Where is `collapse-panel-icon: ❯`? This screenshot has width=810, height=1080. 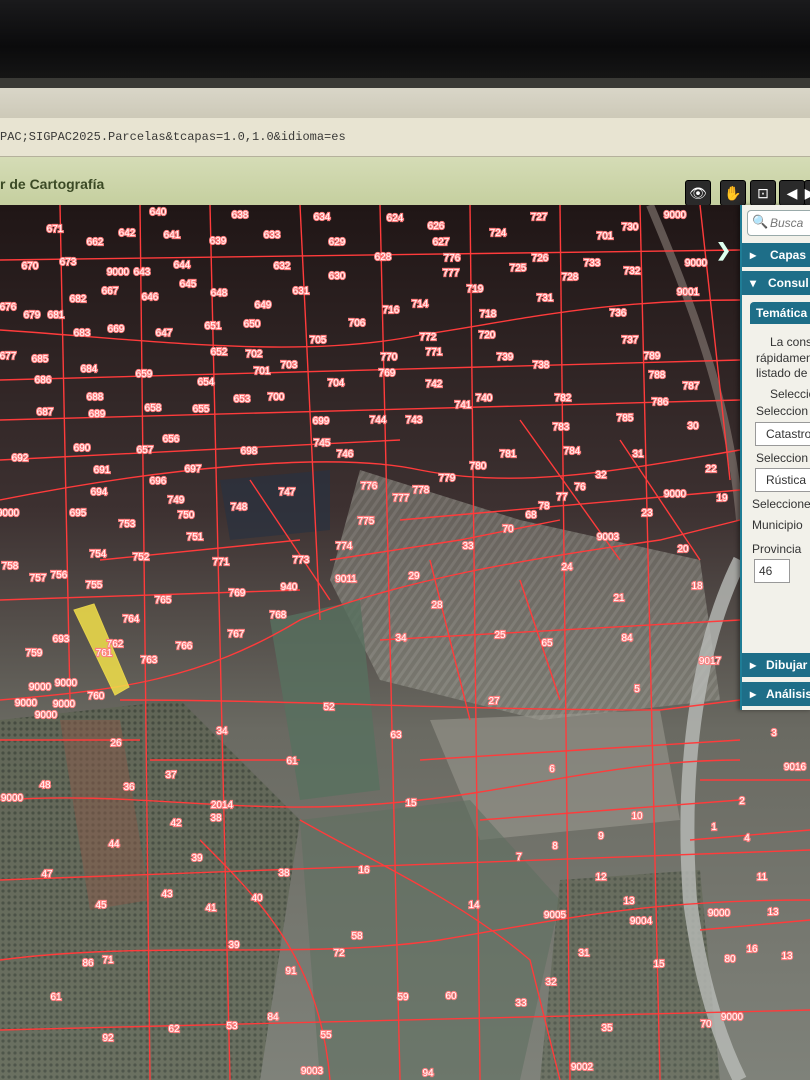
collapse-panel-icon: ❯ is located at coordinates (723, 250).